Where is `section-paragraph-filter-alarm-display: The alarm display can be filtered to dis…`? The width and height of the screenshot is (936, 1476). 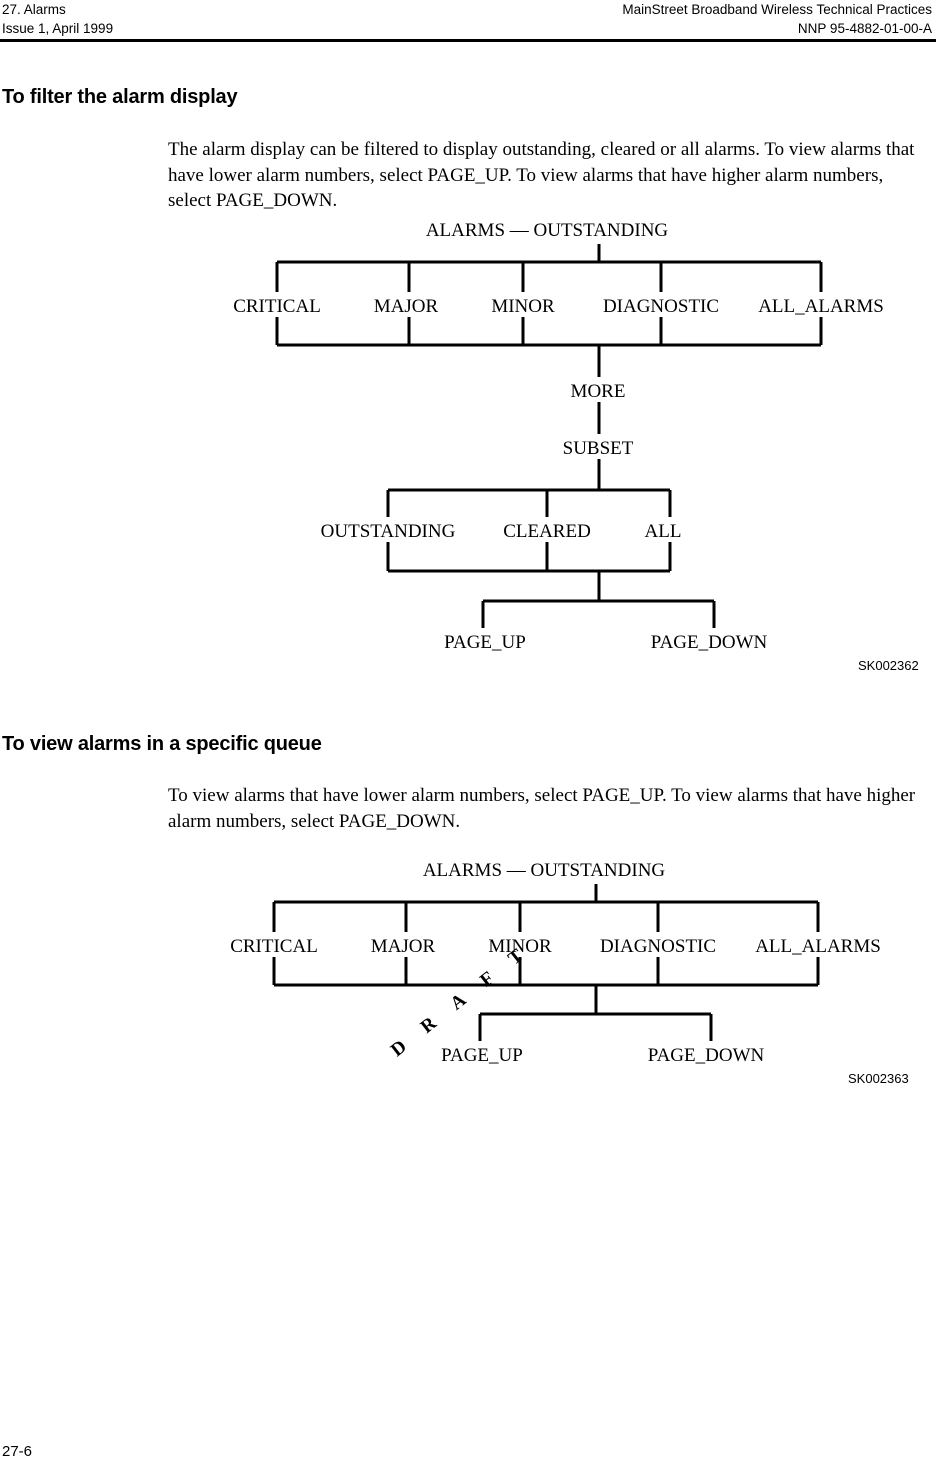
section-paragraph-filter-alarm-display: The alarm display can be filtered to dis… is located at coordinates (541, 175).